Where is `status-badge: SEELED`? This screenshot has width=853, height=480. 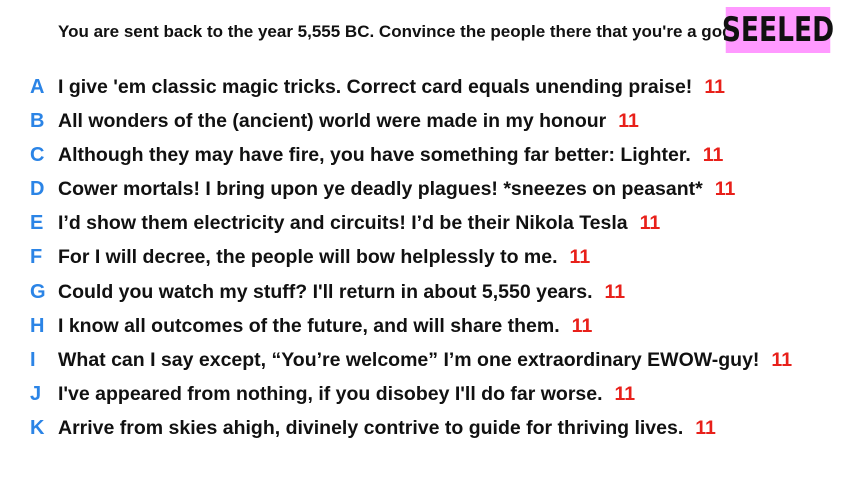
status-badge: SEELED is located at coordinates (778, 30).